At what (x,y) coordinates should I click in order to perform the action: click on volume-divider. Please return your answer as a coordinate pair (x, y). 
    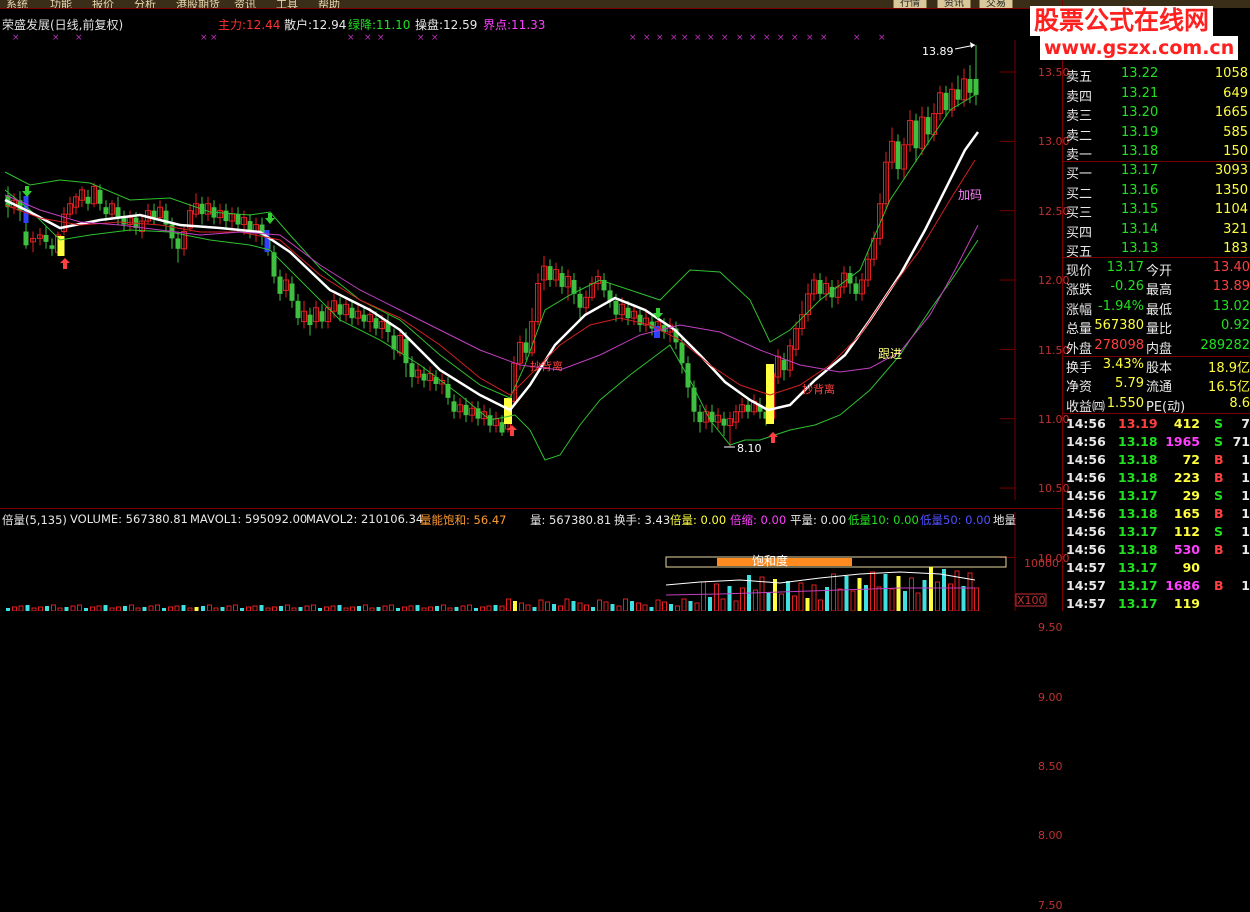
    Looking at the image, I should click on (531, 508).